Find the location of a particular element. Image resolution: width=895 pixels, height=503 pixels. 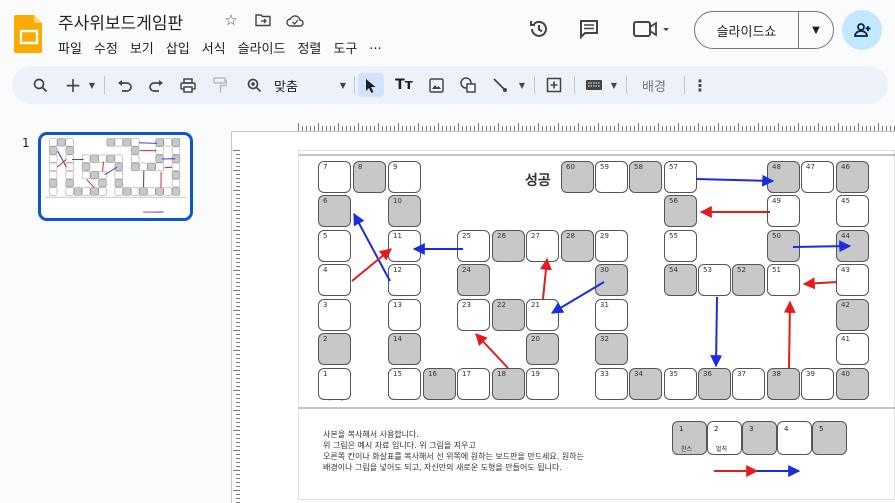

board-cell: 29 is located at coordinates (611, 246).